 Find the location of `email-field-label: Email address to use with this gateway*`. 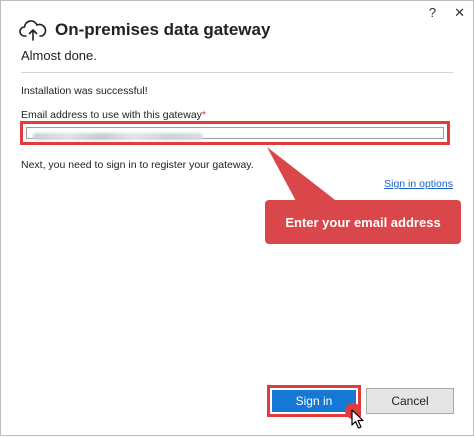

email-field-label: Email address to use with this gateway* is located at coordinates (113, 115).